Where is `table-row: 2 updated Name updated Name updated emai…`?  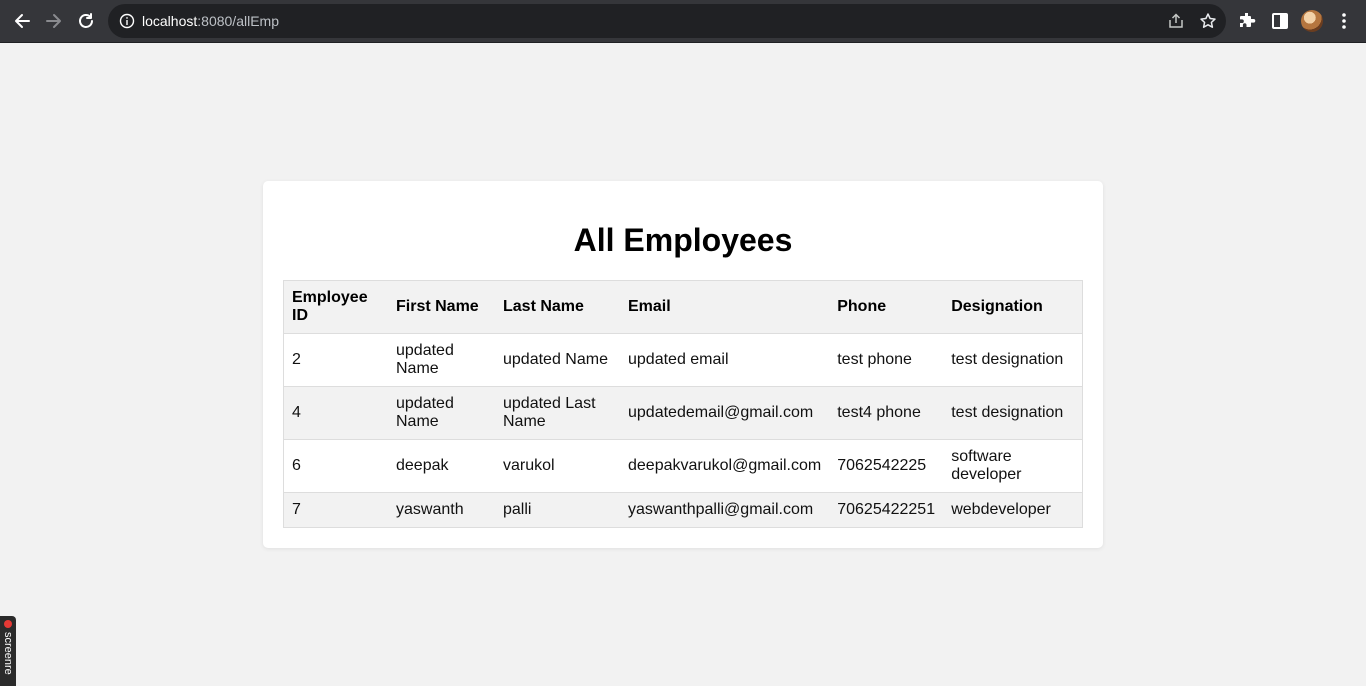
table-row: 2 updated Name updated Name updated emai… is located at coordinates (683, 360).